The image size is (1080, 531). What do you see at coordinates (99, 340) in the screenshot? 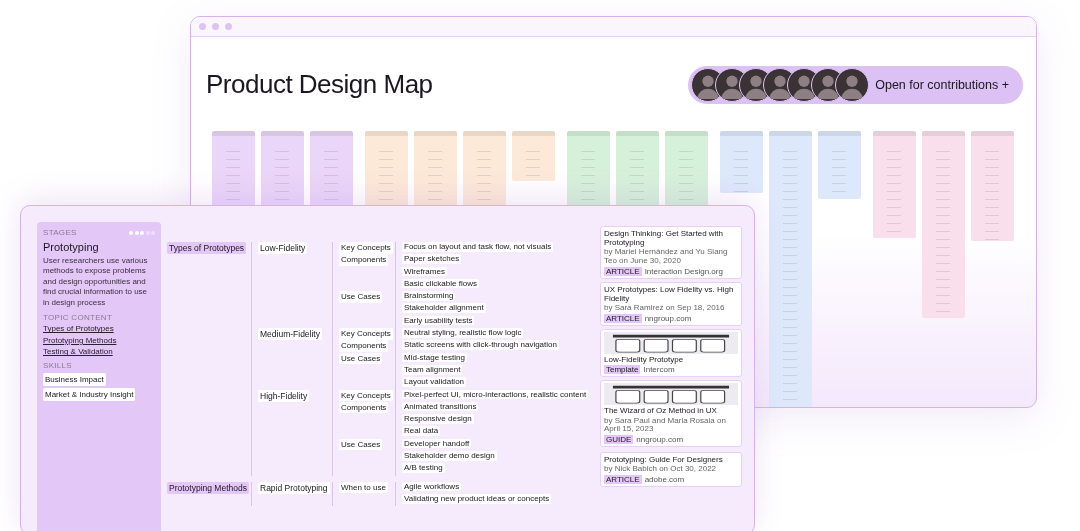
I see `topic-link: Prototyping Methods` at bounding box center [99, 340].